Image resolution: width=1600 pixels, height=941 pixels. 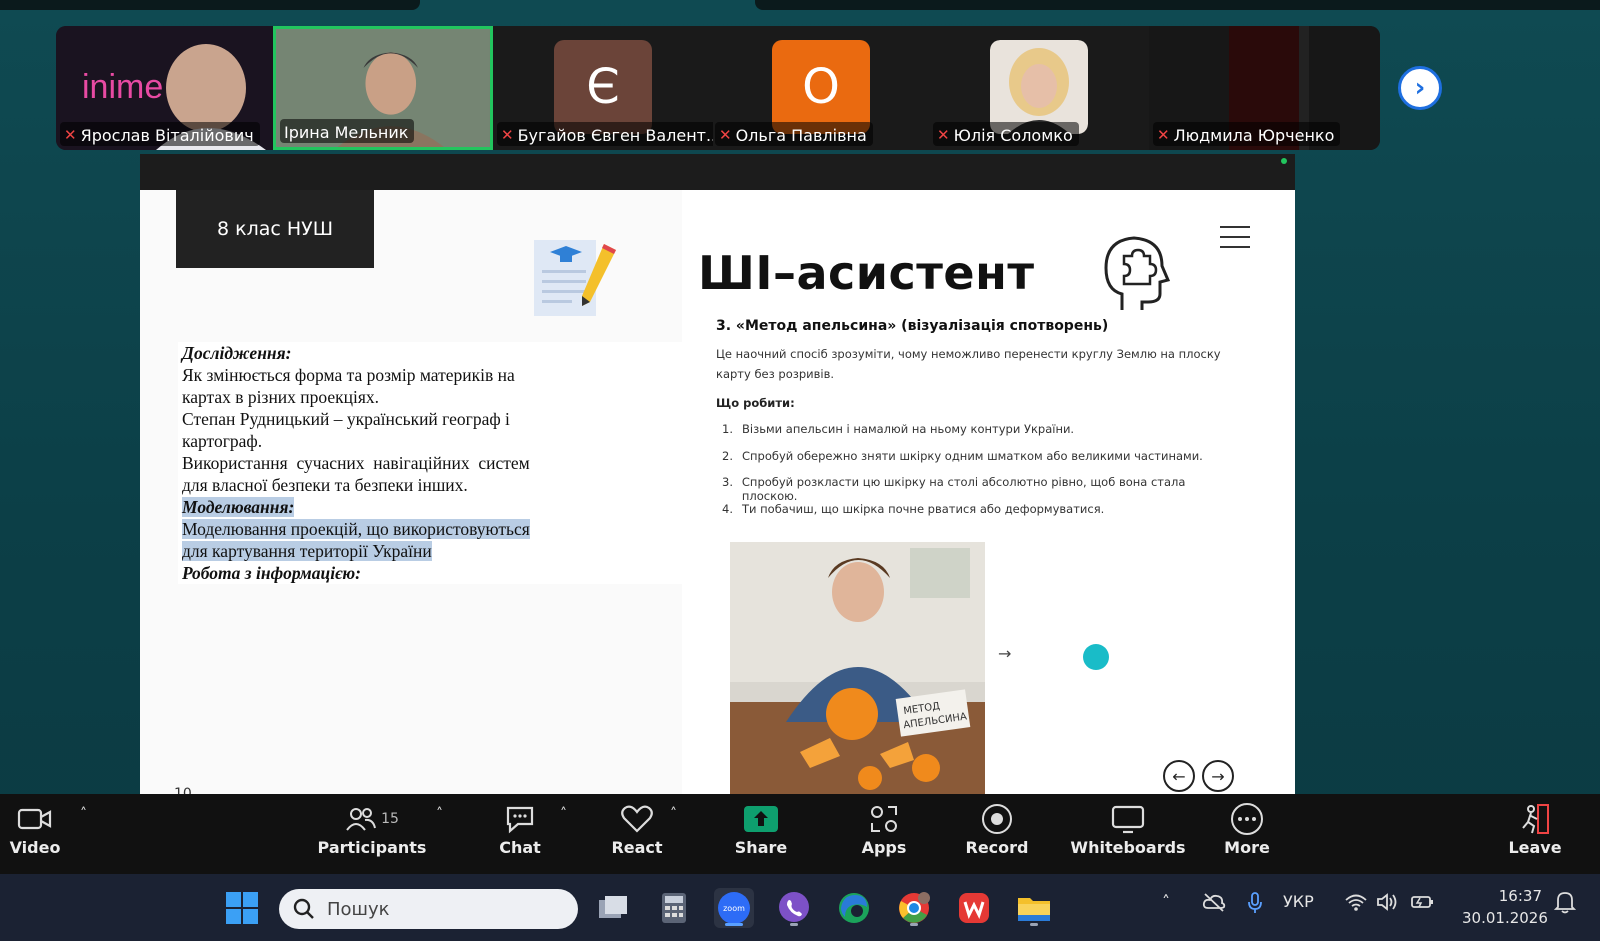 I want to click on leave-button: Leave, so click(x=1535, y=829).